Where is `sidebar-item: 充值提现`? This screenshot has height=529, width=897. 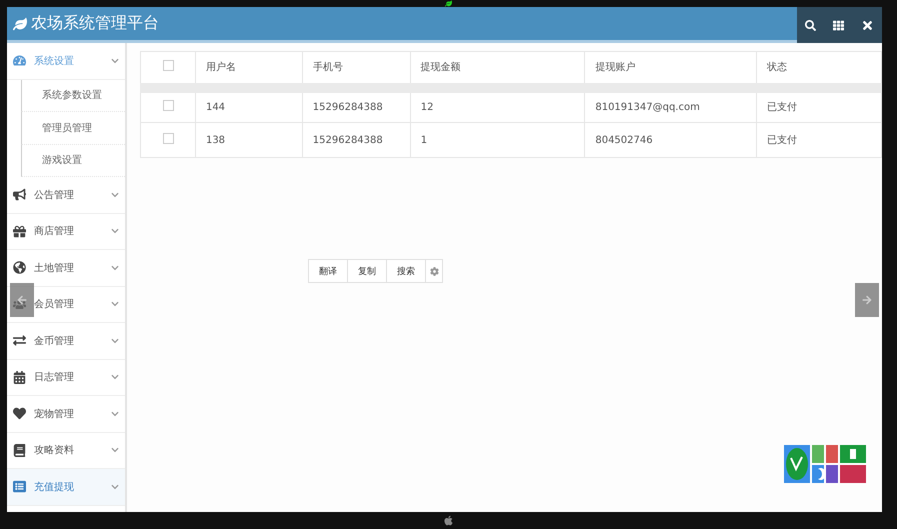 sidebar-item: 充值提现 is located at coordinates (66, 487).